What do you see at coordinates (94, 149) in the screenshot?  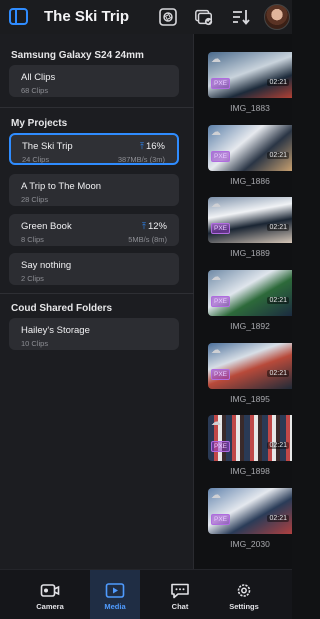 I see `project-item-the-ski-trip: The Ski Trip 24 Clips ⤒ 16% 387MB/s (3m)` at bounding box center [94, 149].